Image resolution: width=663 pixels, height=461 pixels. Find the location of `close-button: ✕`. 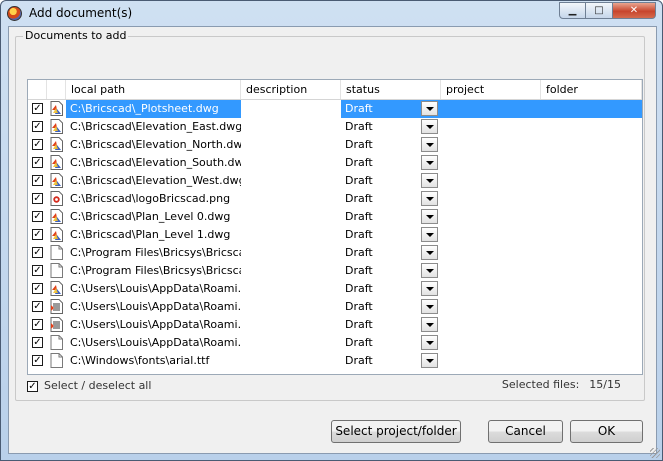

close-button: ✕ is located at coordinates (634, 10).